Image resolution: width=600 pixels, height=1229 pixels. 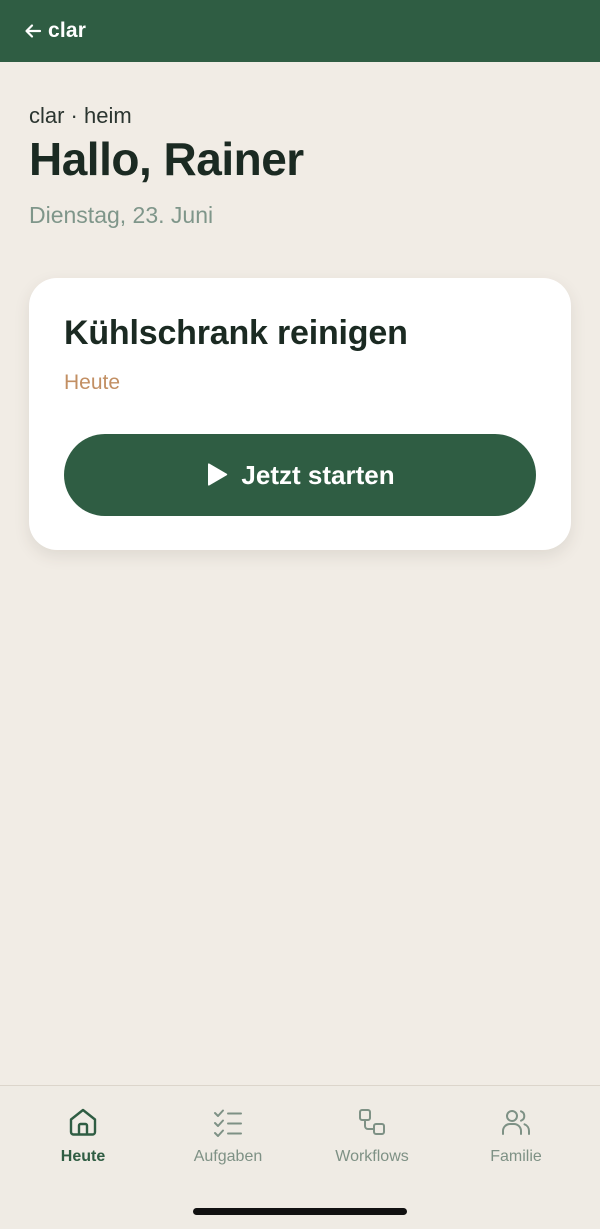 I want to click on nav-item-aufgaben: Aufgaben, so click(x=228, y=1136).